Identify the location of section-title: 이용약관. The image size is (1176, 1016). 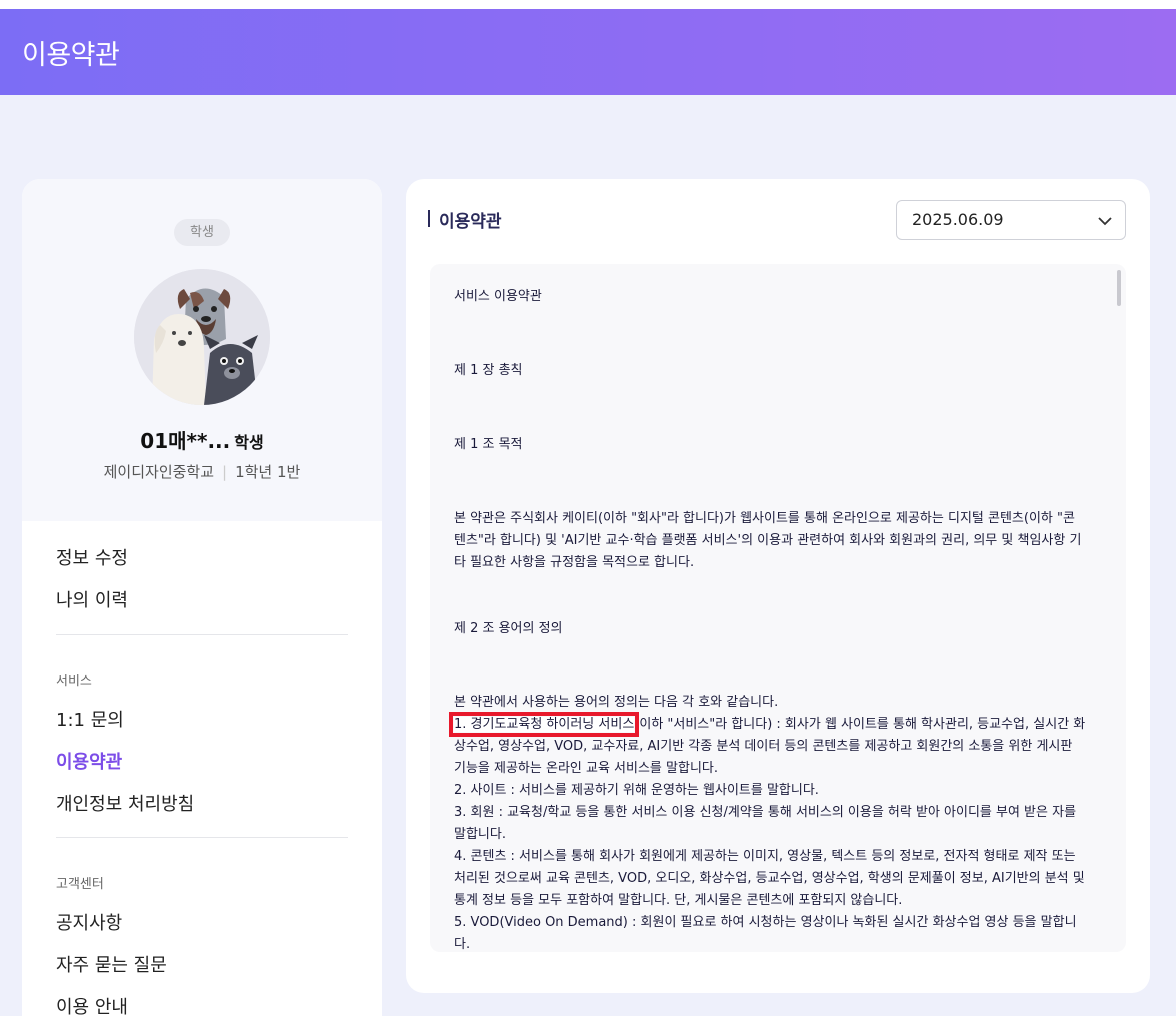
(465, 219).